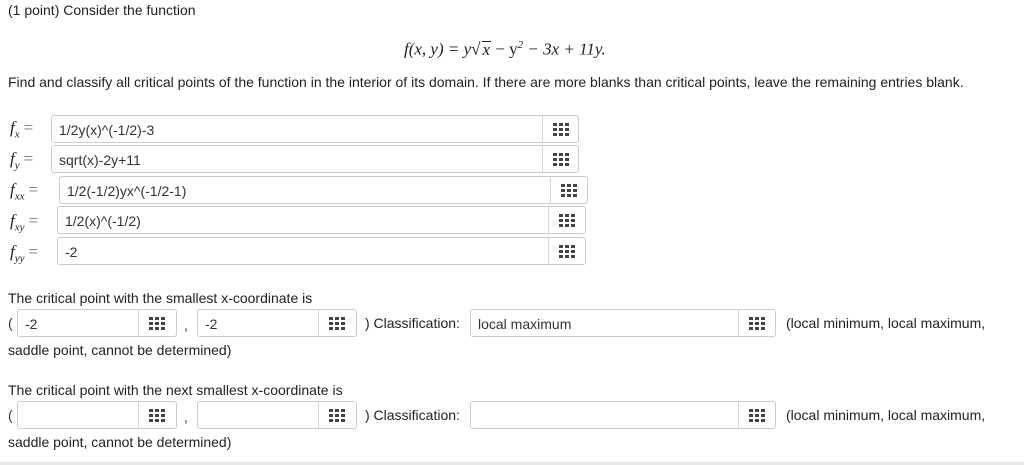  I want to click on fx-answer-value: 1/2y(x)^(-1/2)-3, so click(107, 130).